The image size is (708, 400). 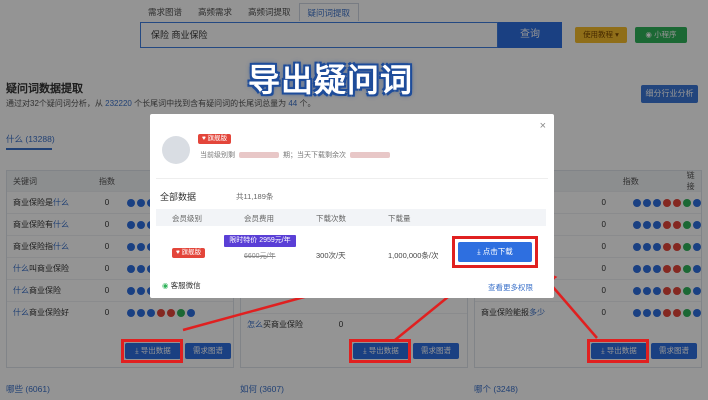 I want to click on avatar, so click(x=176, y=150).